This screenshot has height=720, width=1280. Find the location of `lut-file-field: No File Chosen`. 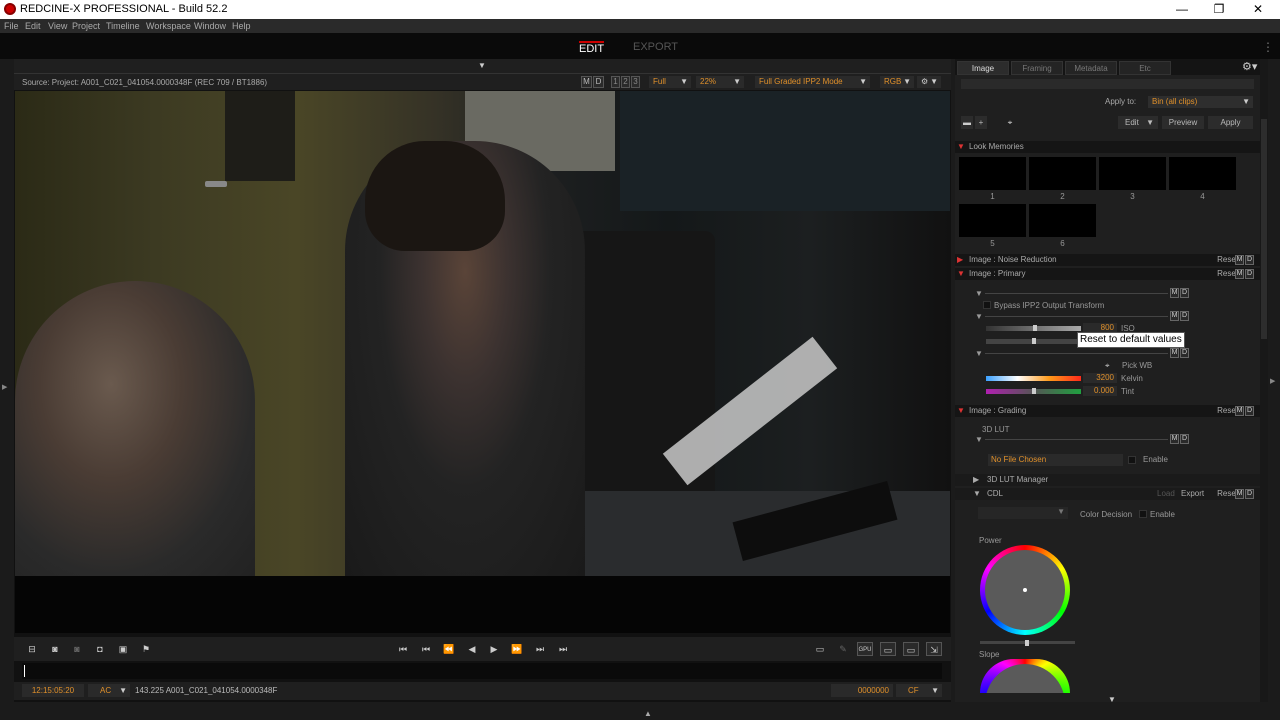

lut-file-field: No File Chosen is located at coordinates (1055, 460).